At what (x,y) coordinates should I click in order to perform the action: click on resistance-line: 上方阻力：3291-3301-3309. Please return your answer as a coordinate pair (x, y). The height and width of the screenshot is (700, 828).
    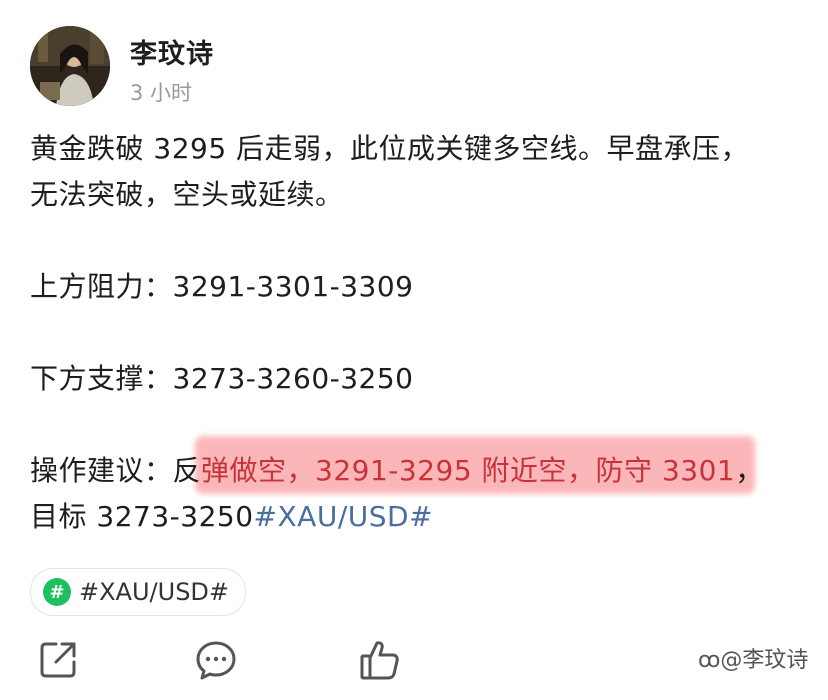
    Looking at the image, I should click on (425, 287).